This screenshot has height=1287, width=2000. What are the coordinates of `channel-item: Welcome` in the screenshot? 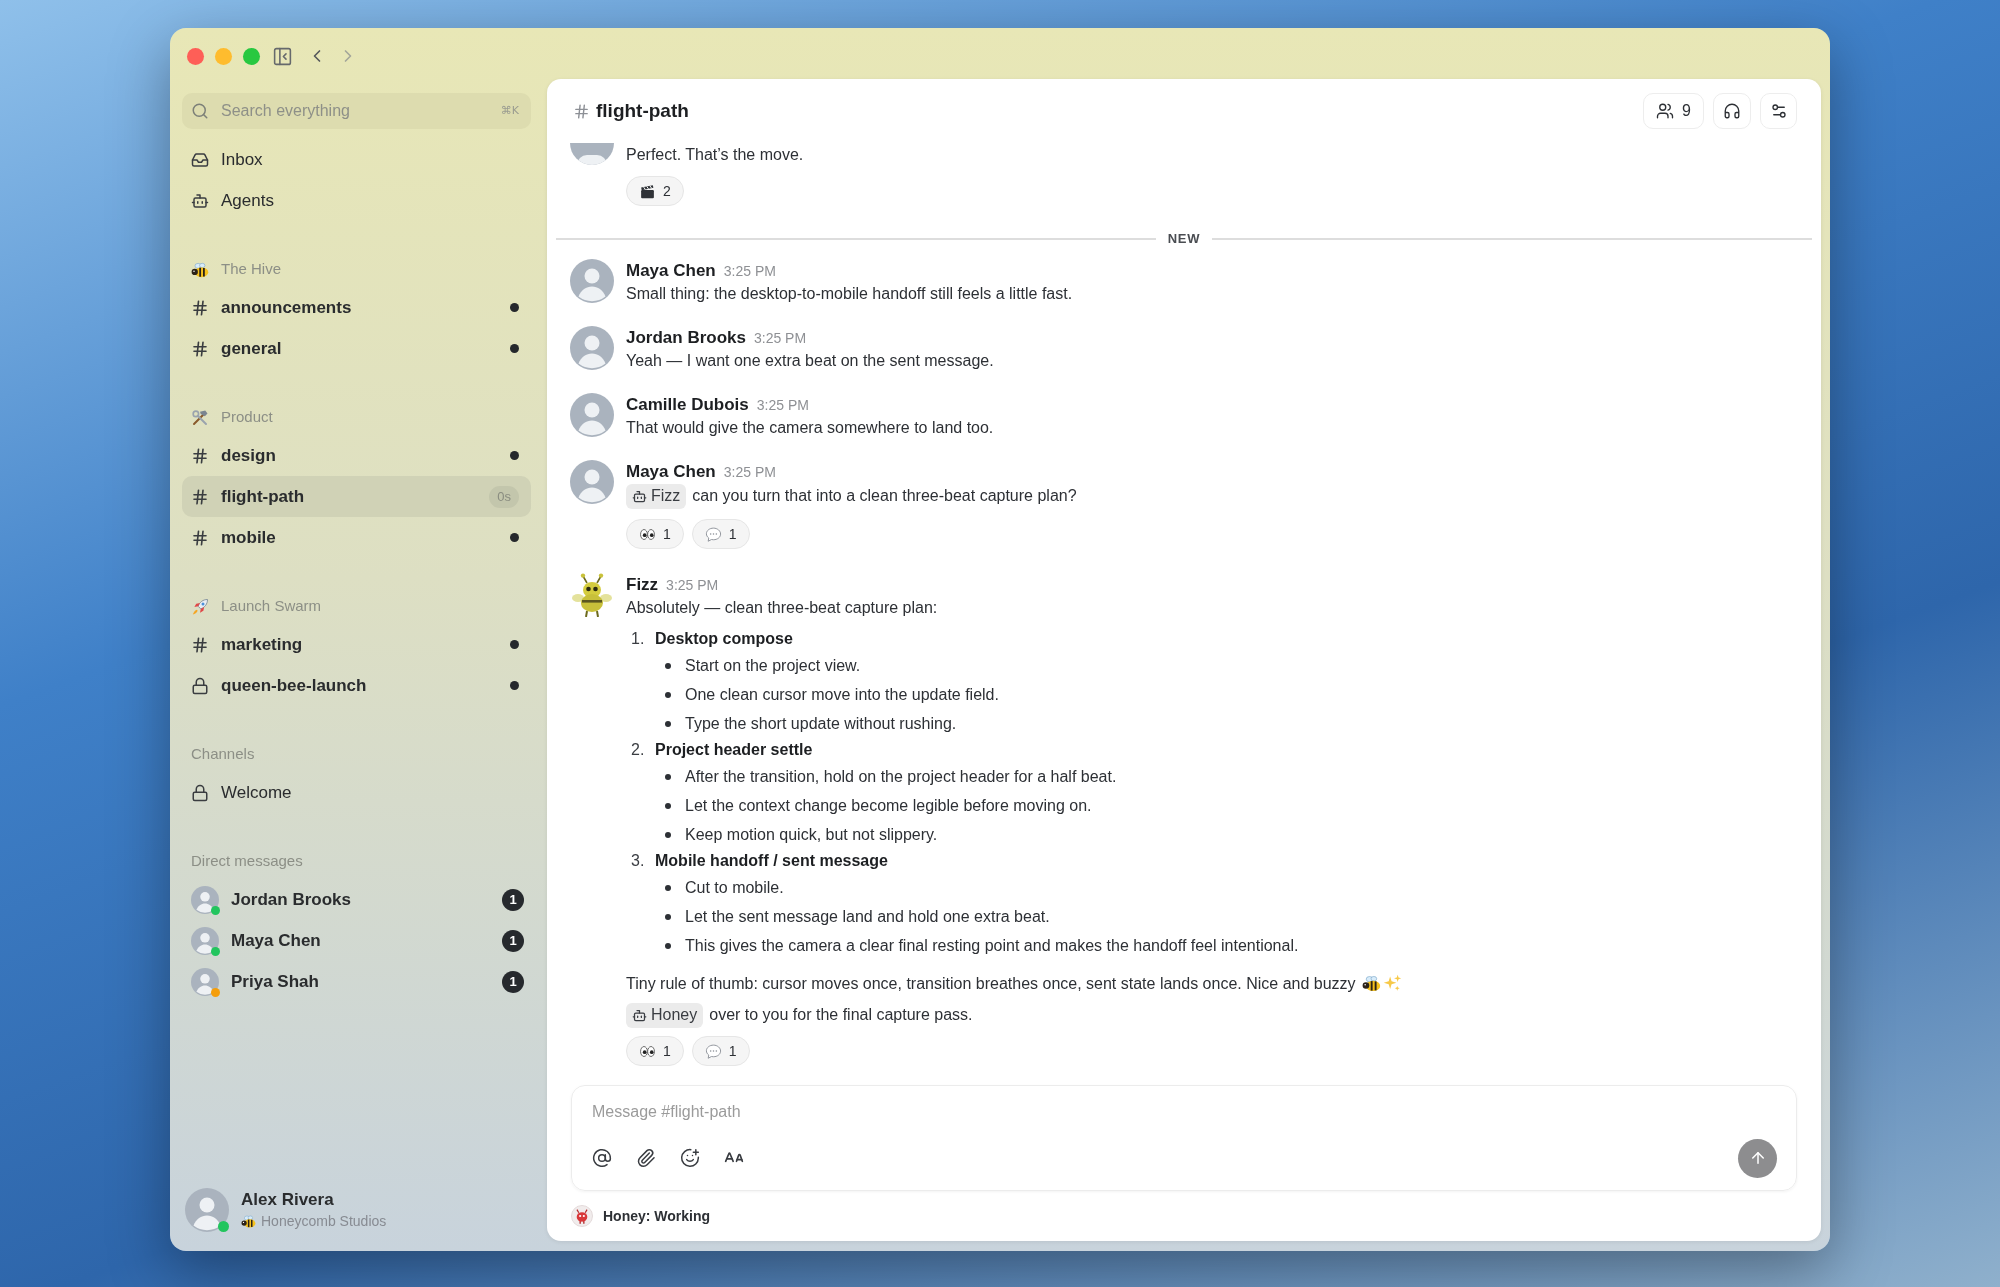 It's located at (356, 792).